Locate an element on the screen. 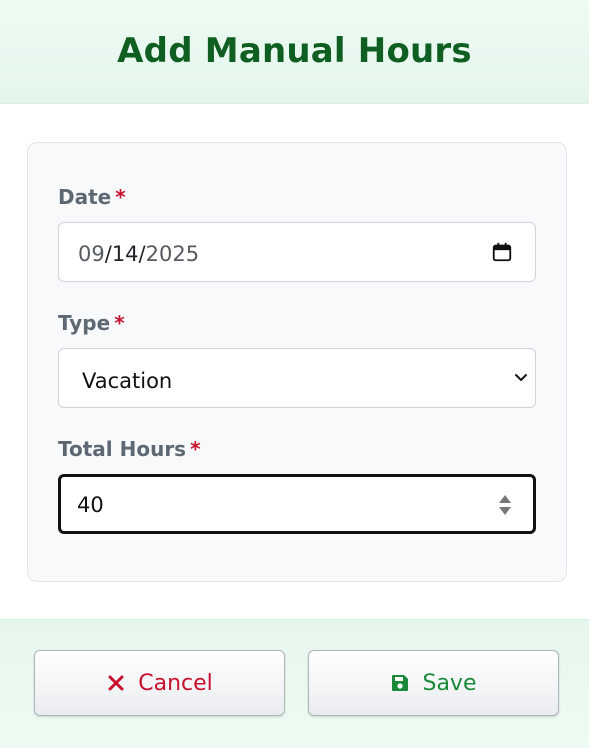 The image size is (589, 748). date-day: 14 is located at coordinates (125, 254).